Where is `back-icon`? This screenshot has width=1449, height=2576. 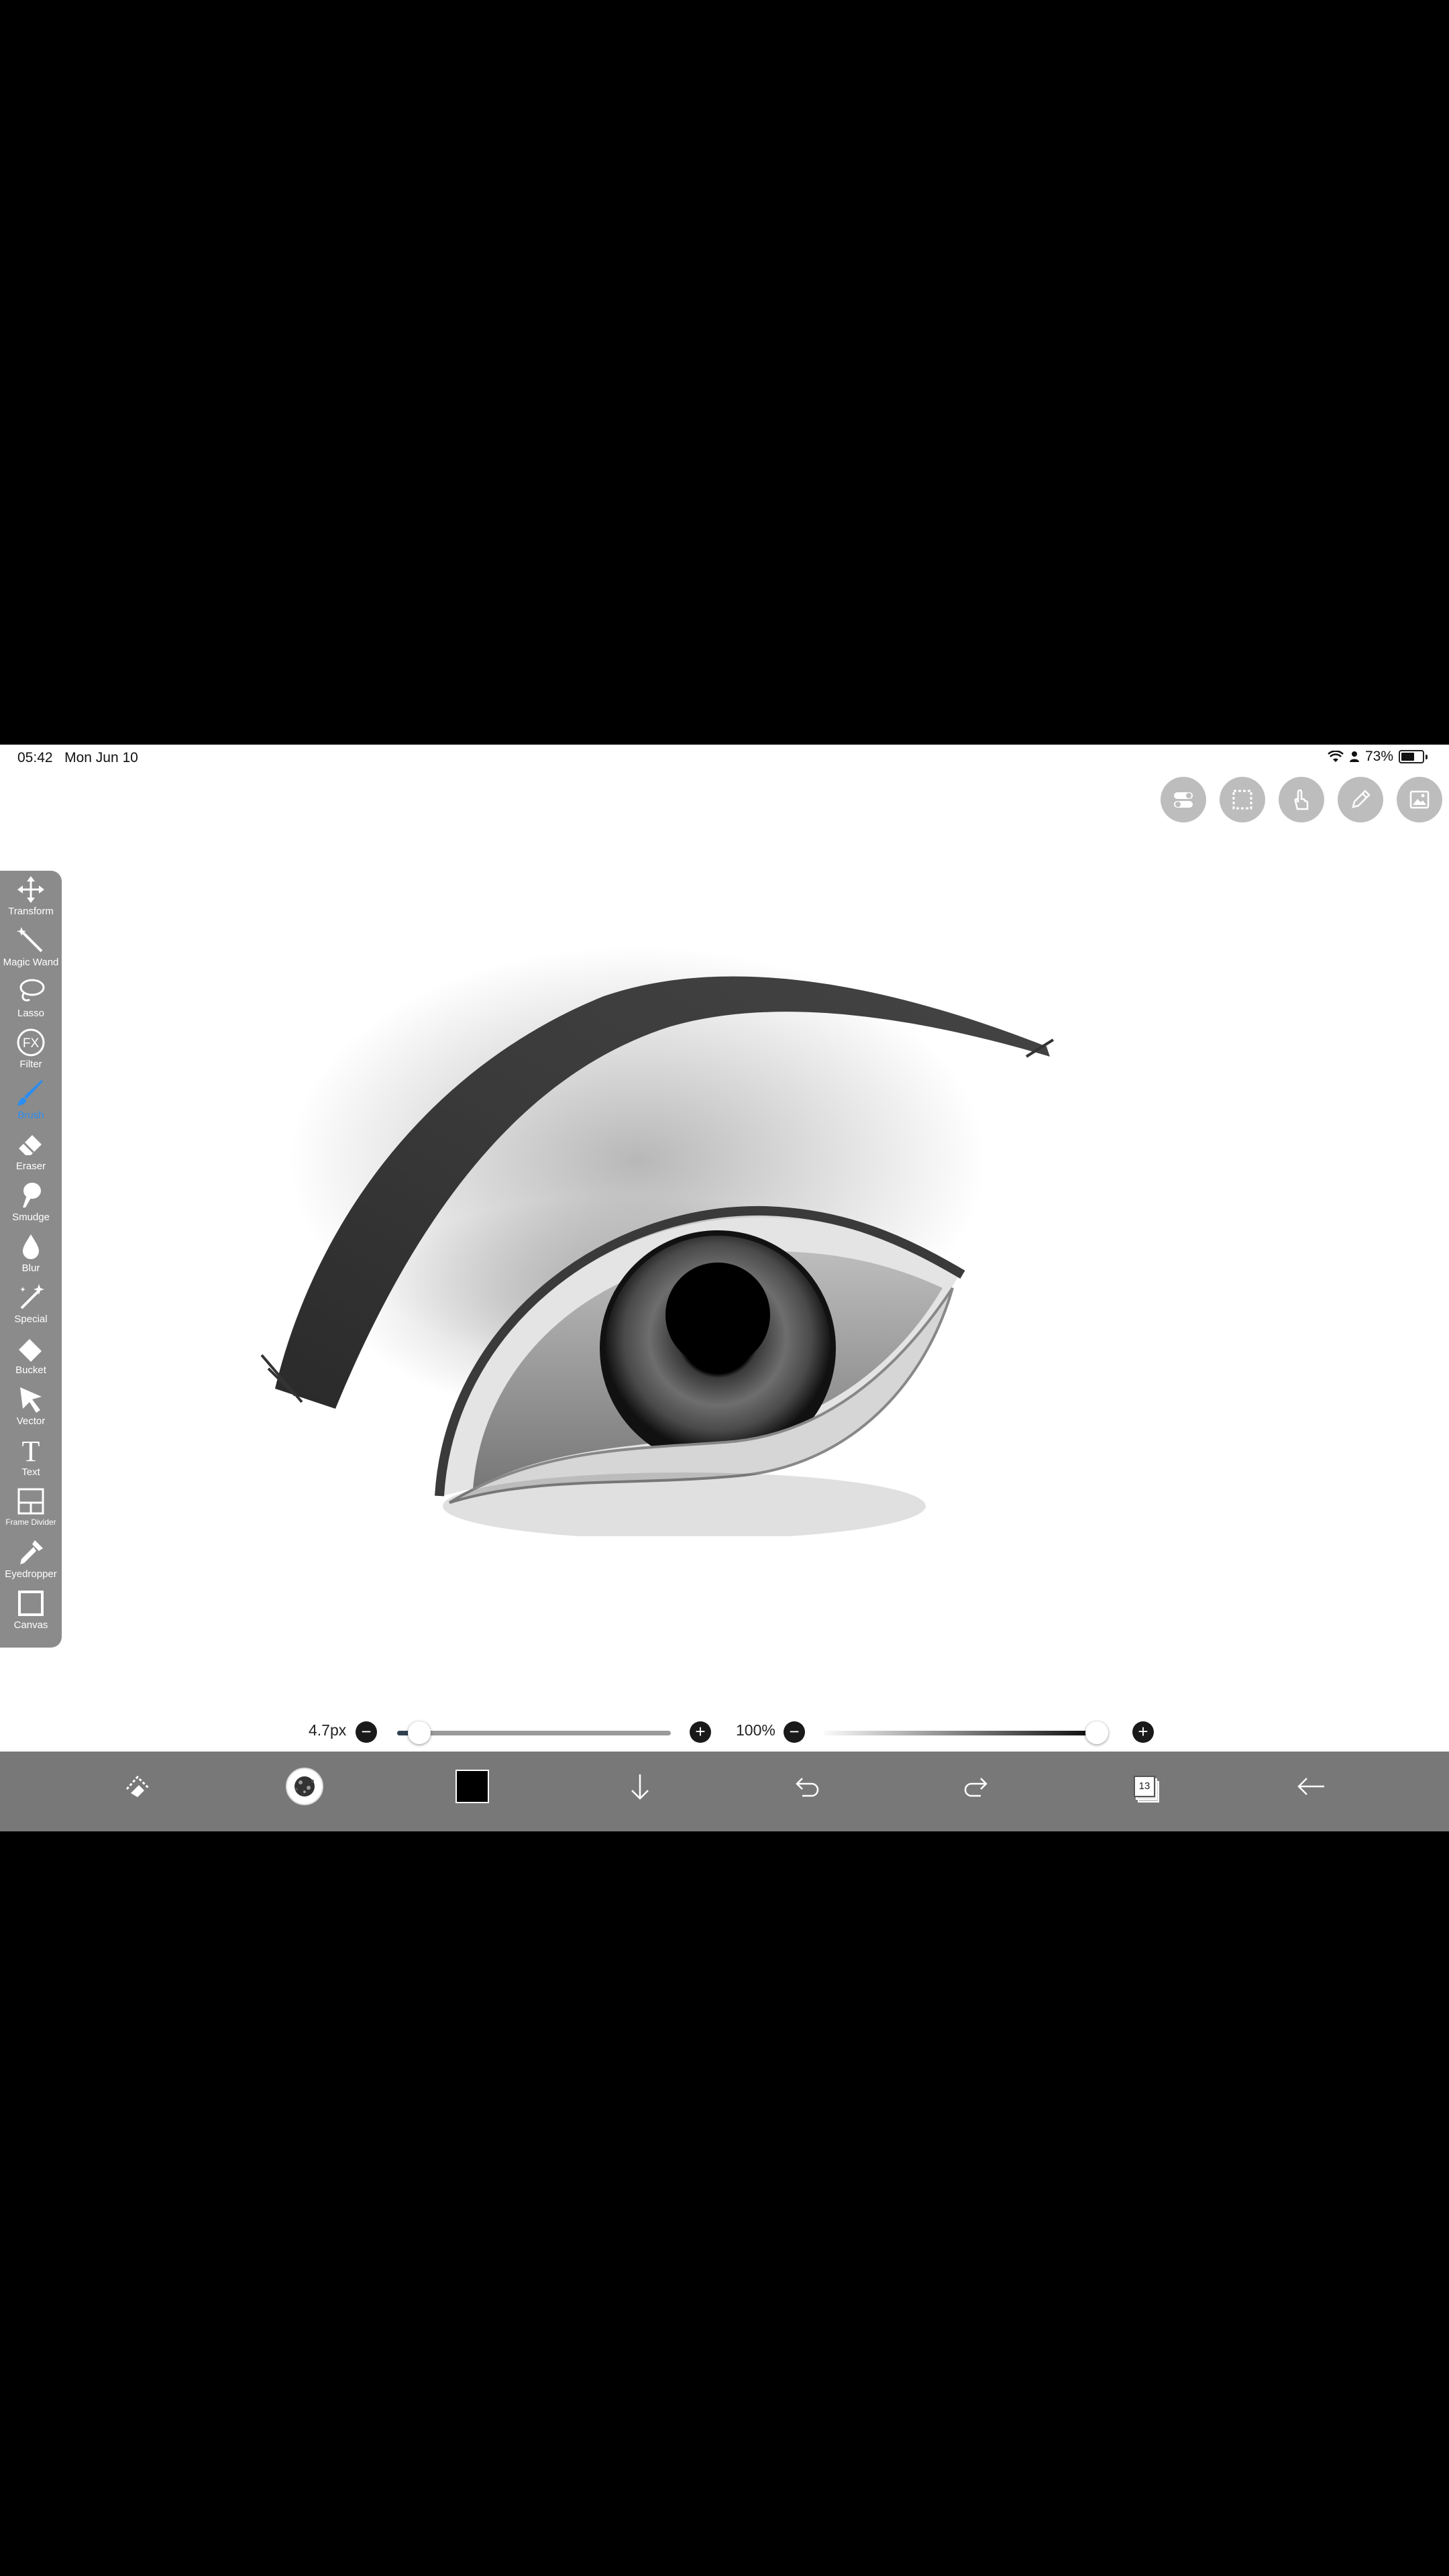 back-icon is located at coordinates (1310, 1786).